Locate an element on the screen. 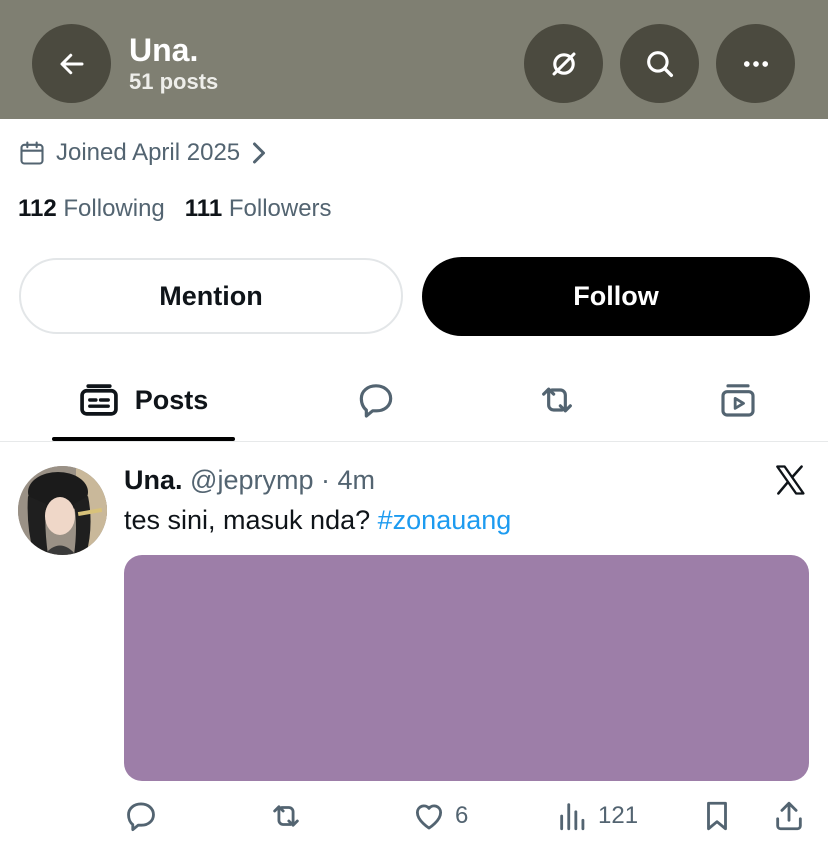  post-time: 4m is located at coordinates (356, 480).